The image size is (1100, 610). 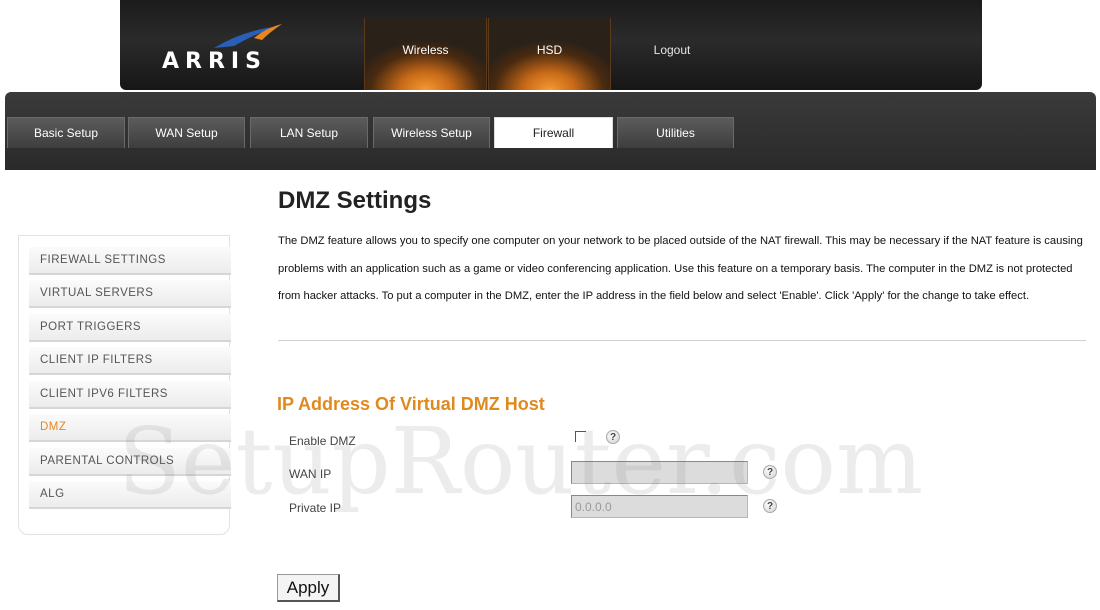 I want to click on sidebar-item-client-ipv6-filters: CLIENT IPV6 FILTERS, so click(x=130, y=395).